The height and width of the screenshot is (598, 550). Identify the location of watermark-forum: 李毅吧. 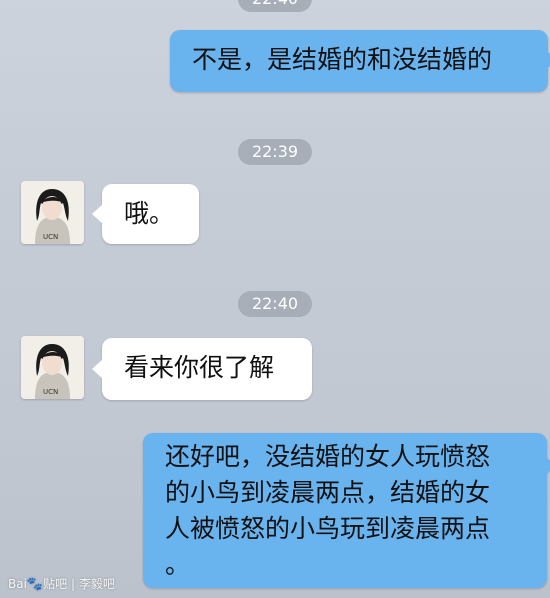
(96, 584).